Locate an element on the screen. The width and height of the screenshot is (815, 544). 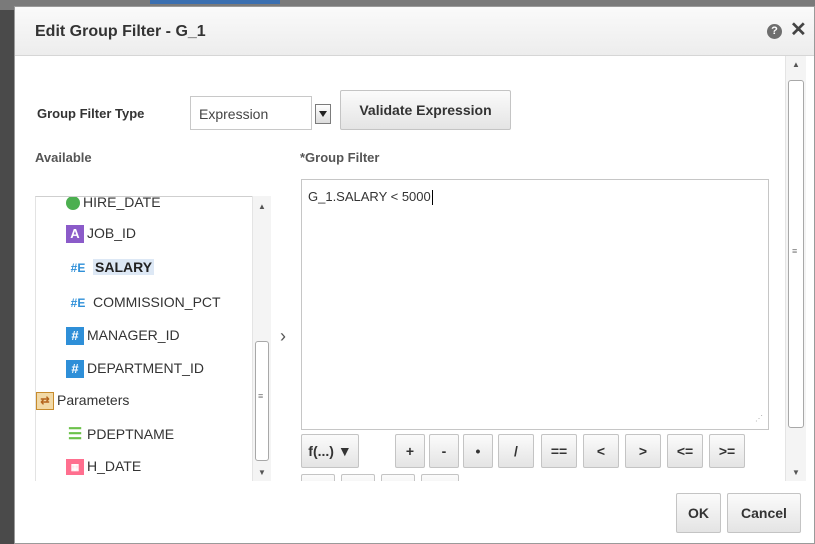
close-icon: ✕ is located at coordinates (798, 30).